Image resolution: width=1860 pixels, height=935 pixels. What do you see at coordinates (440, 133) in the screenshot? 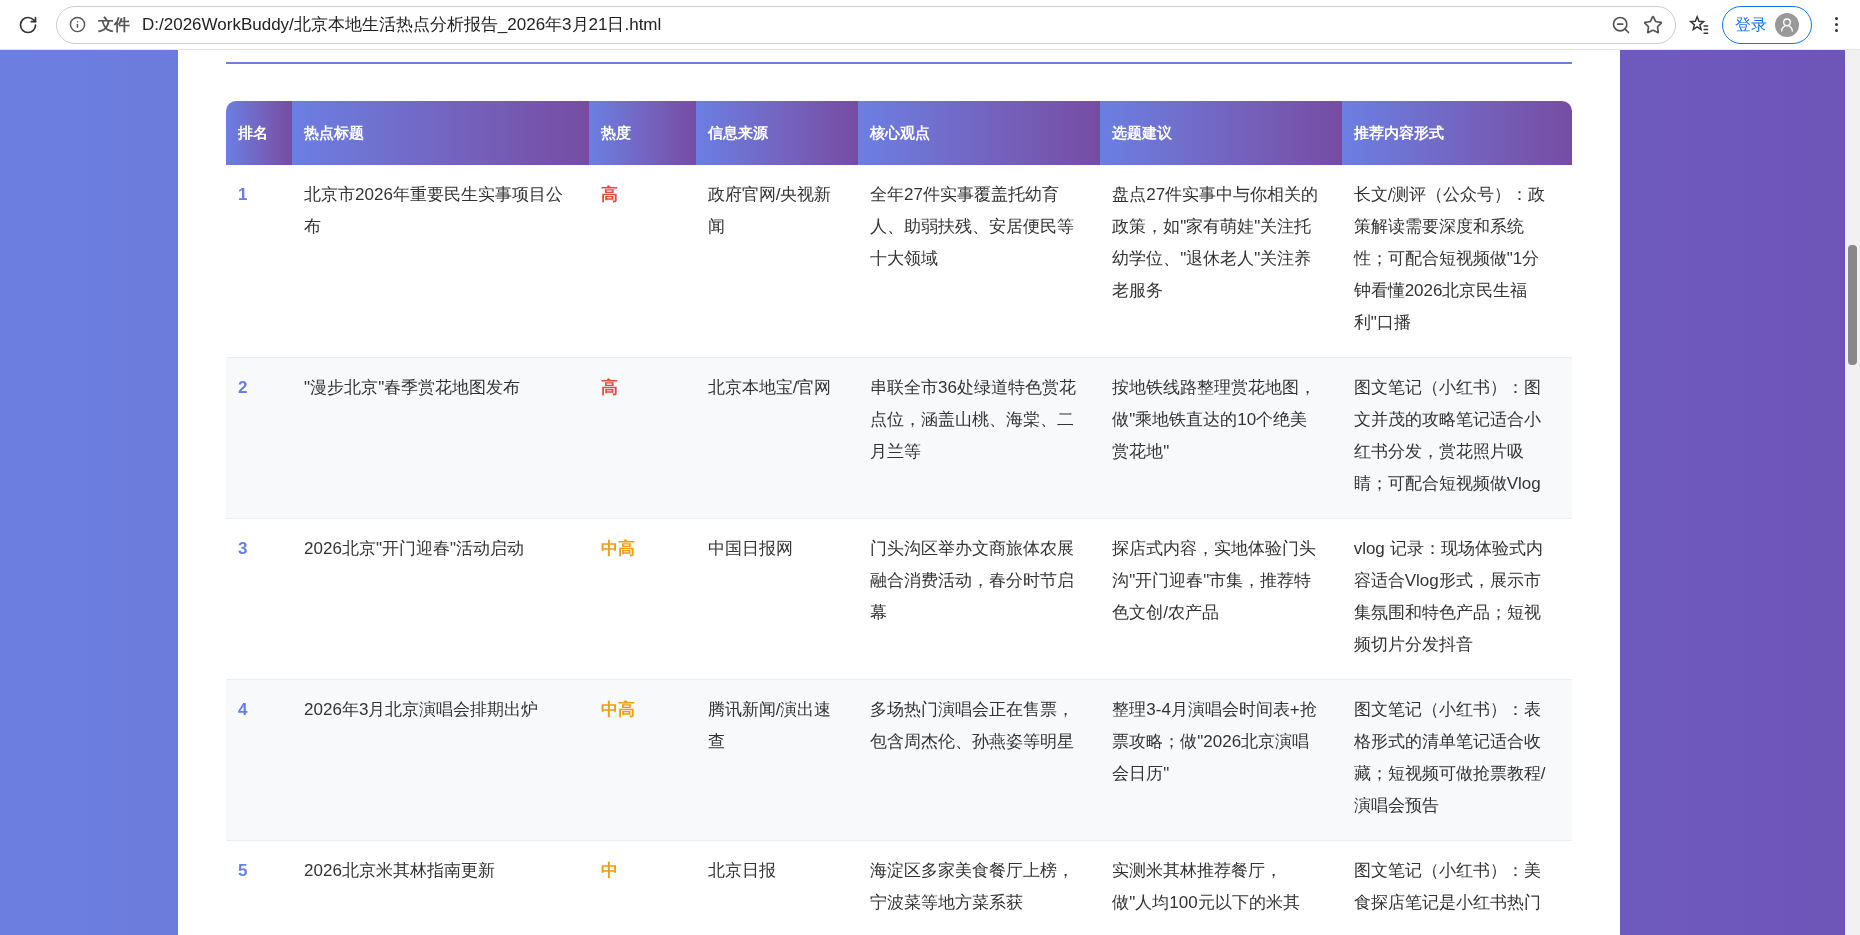
I see `column-header: 热点标题` at bounding box center [440, 133].